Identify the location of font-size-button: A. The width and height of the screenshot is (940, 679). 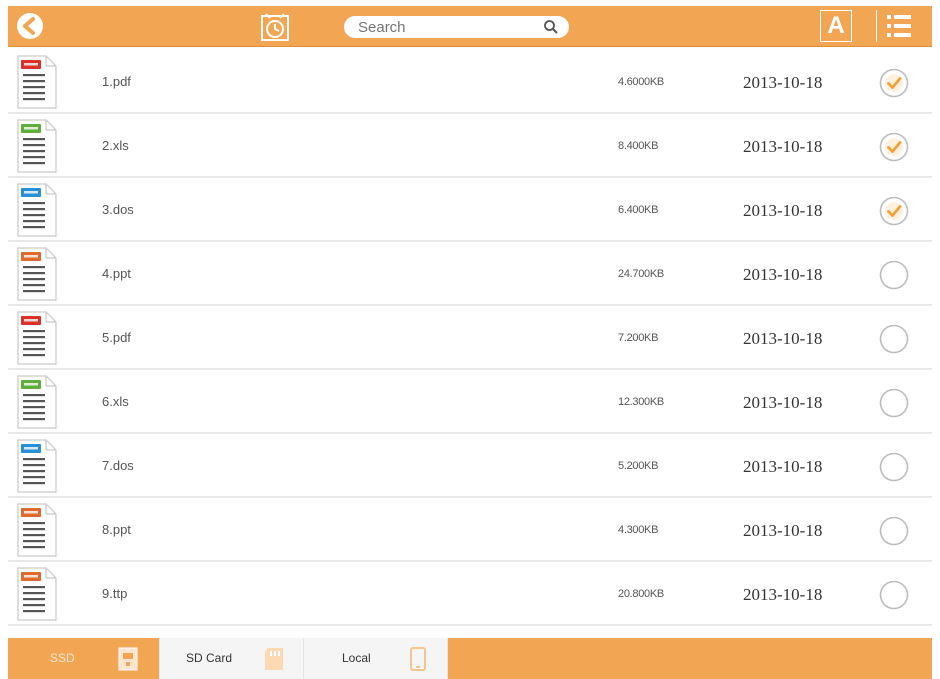
(836, 26).